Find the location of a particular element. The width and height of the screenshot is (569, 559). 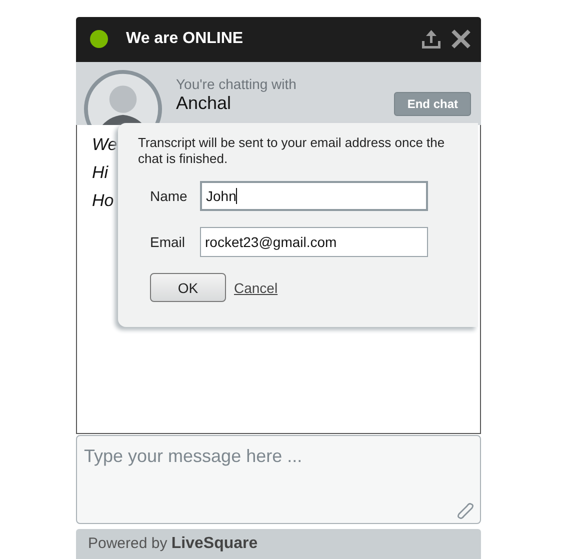

field-label: Name is located at coordinates (169, 196).